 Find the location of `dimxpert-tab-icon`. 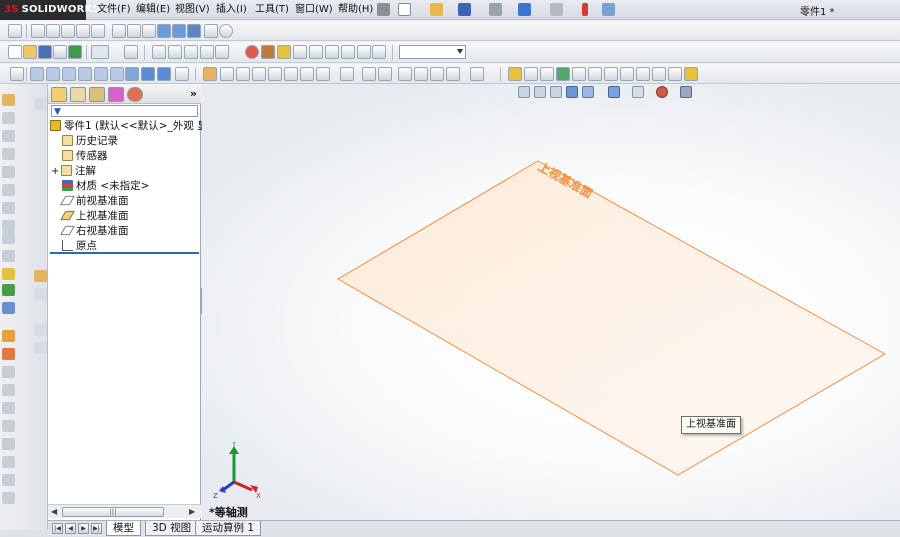

dimxpert-tab-icon is located at coordinates (116, 94).